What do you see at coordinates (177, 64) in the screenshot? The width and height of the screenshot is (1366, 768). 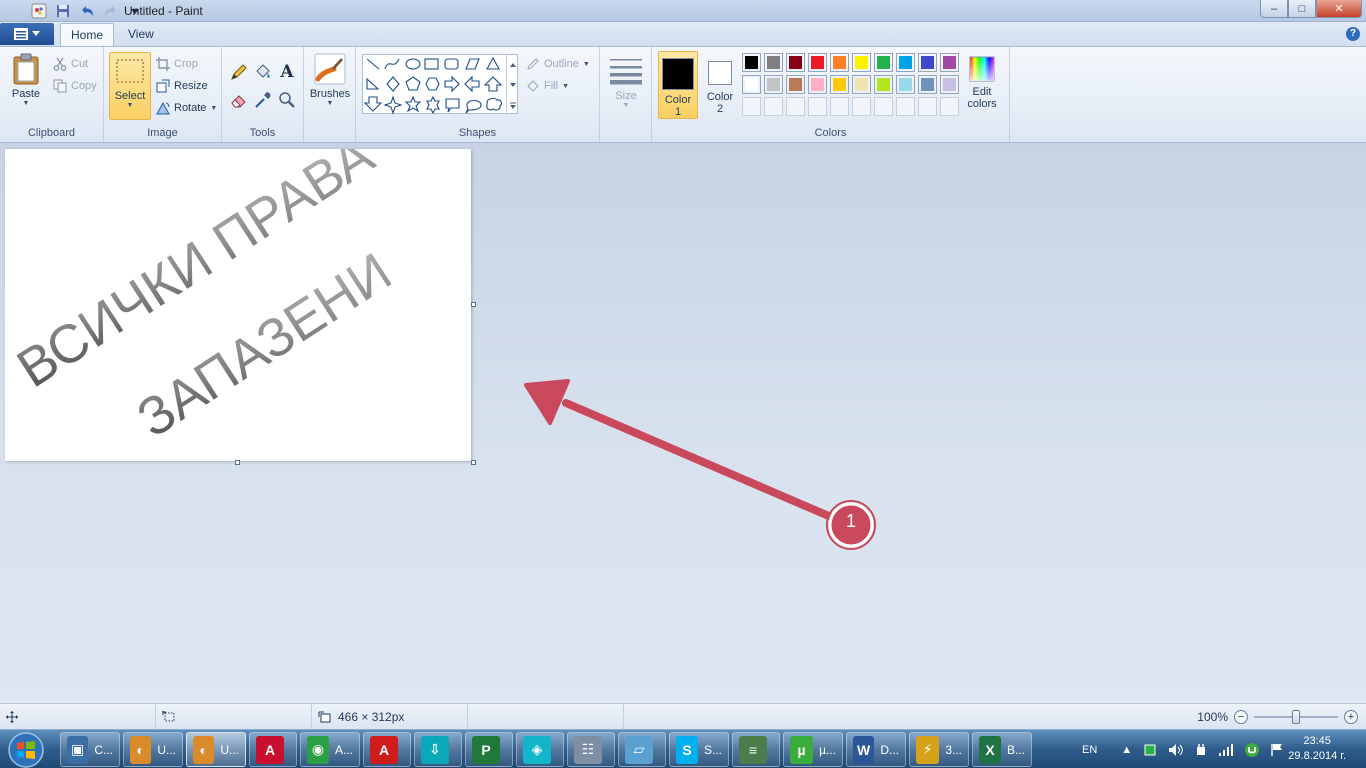 I see `crop-button: Crop` at bounding box center [177, 64].